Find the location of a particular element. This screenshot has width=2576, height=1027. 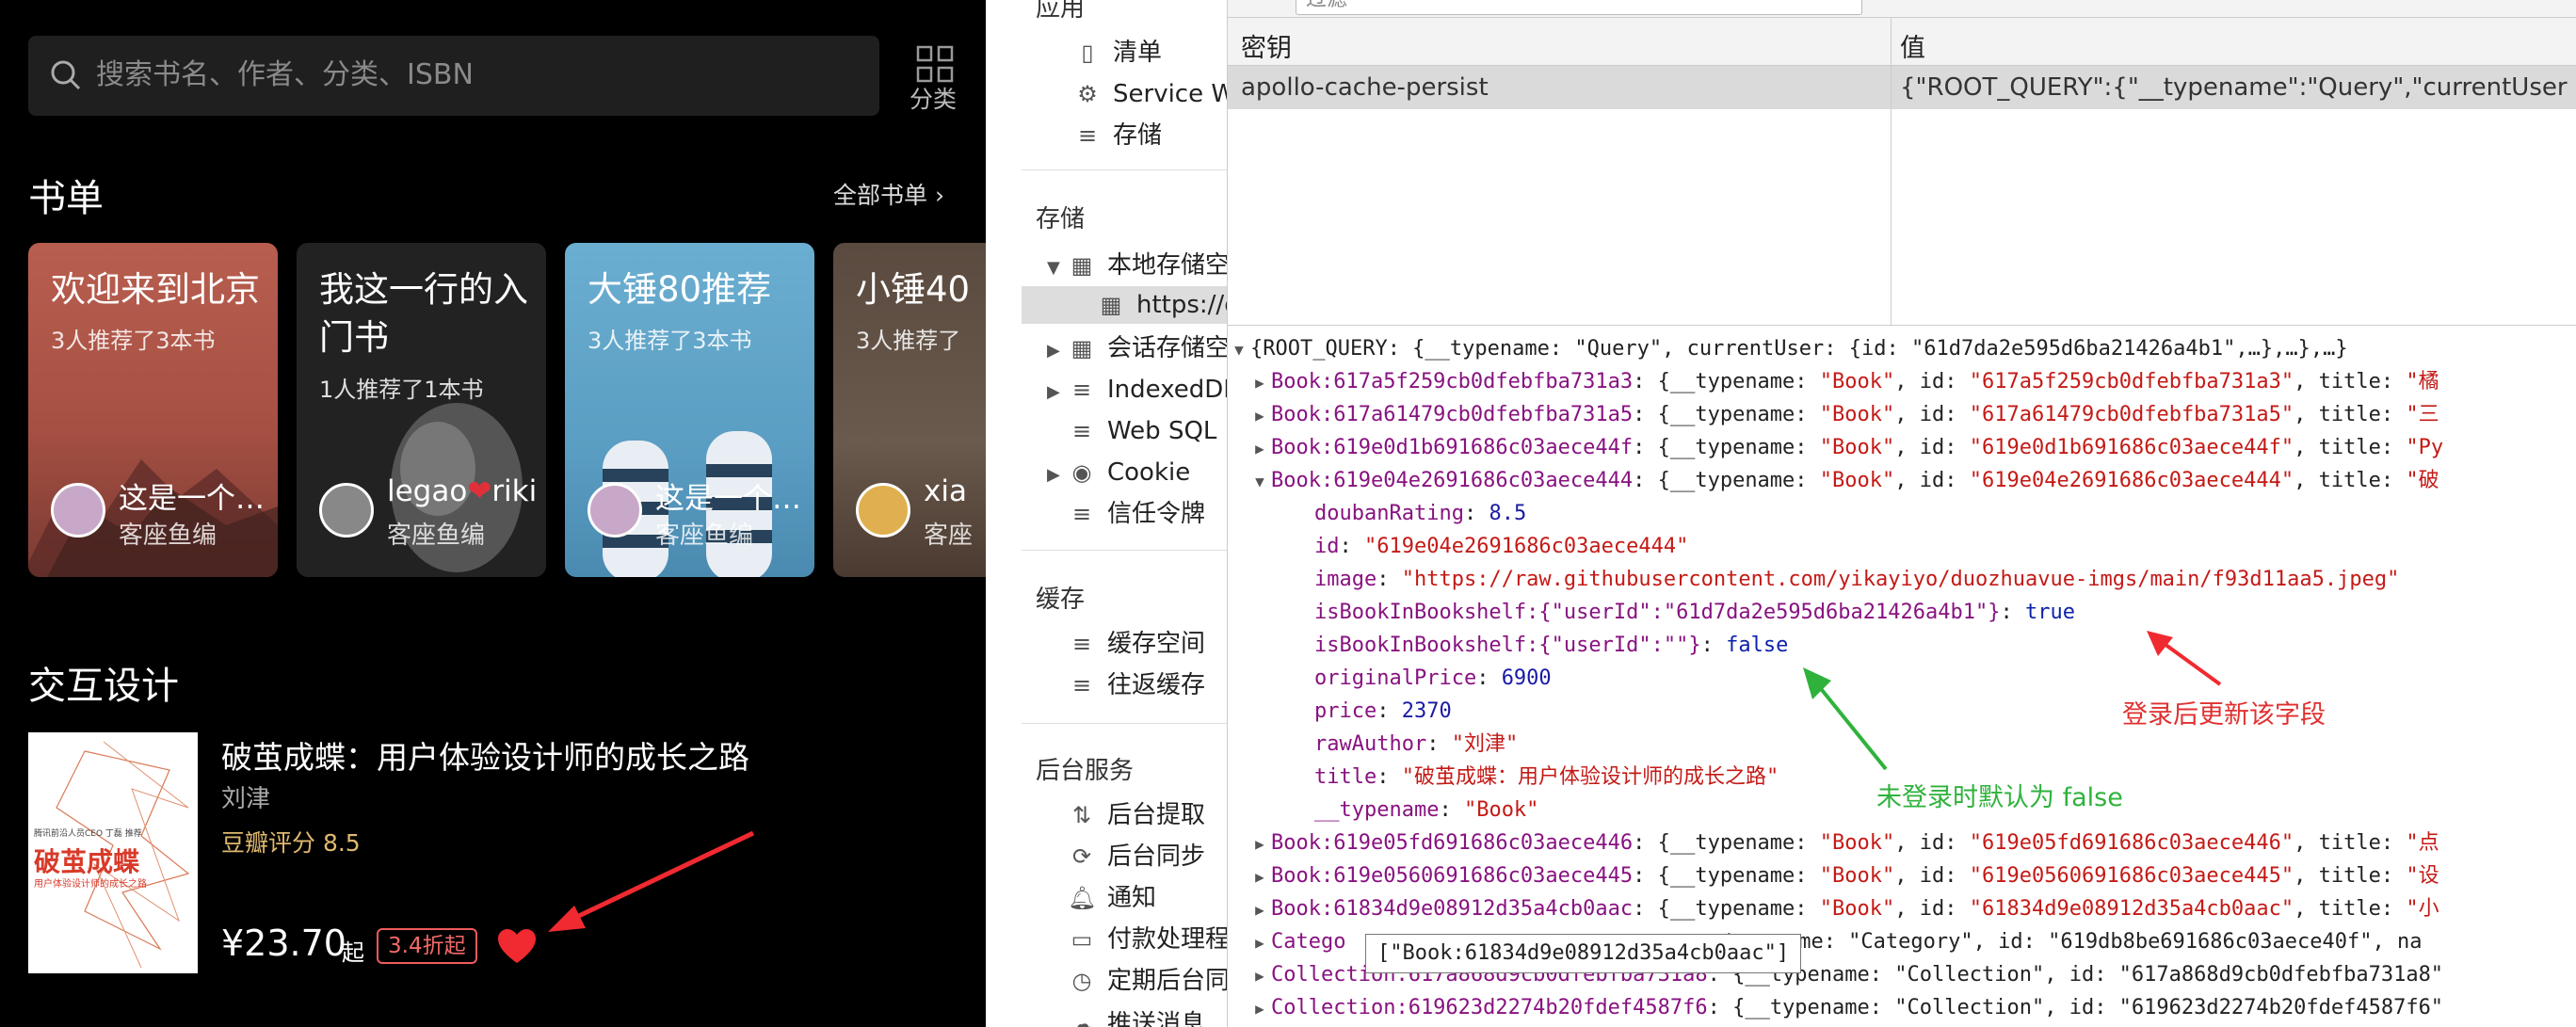

cover-tagline: 用户体验设计师的成长之路 is located at coordinates (90, 884).